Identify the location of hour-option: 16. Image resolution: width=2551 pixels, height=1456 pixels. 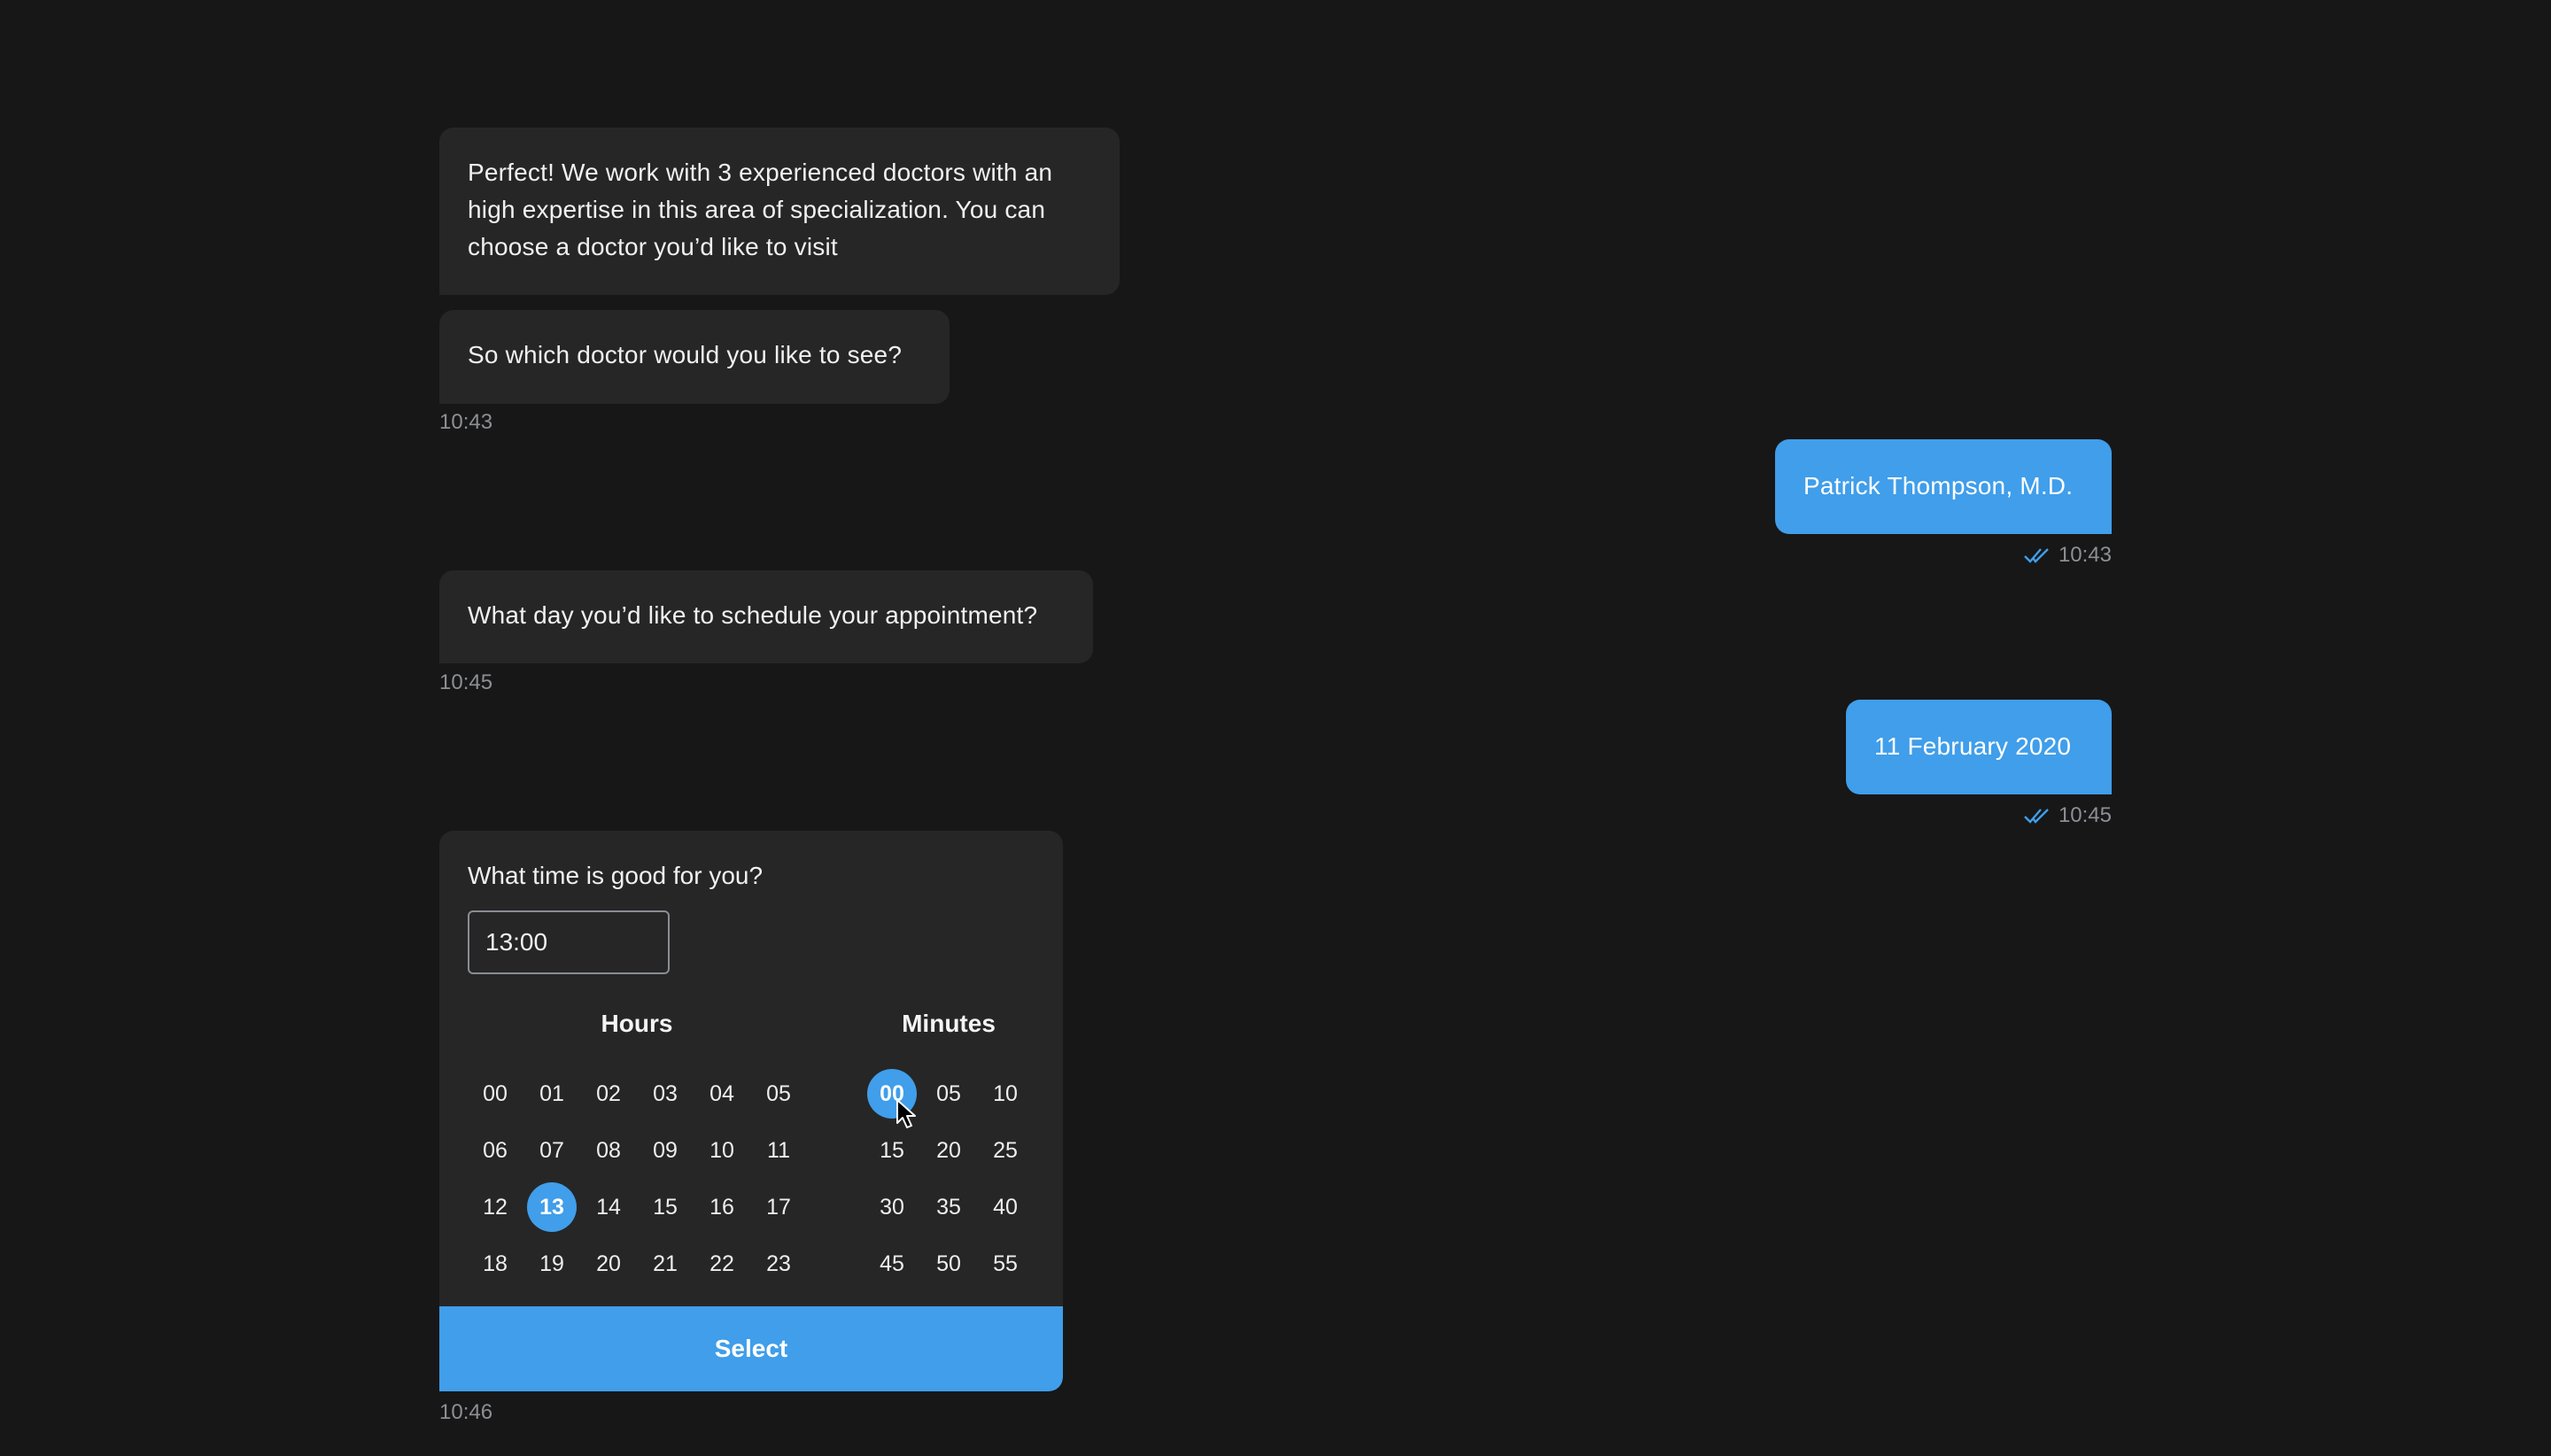
(722, 1207).